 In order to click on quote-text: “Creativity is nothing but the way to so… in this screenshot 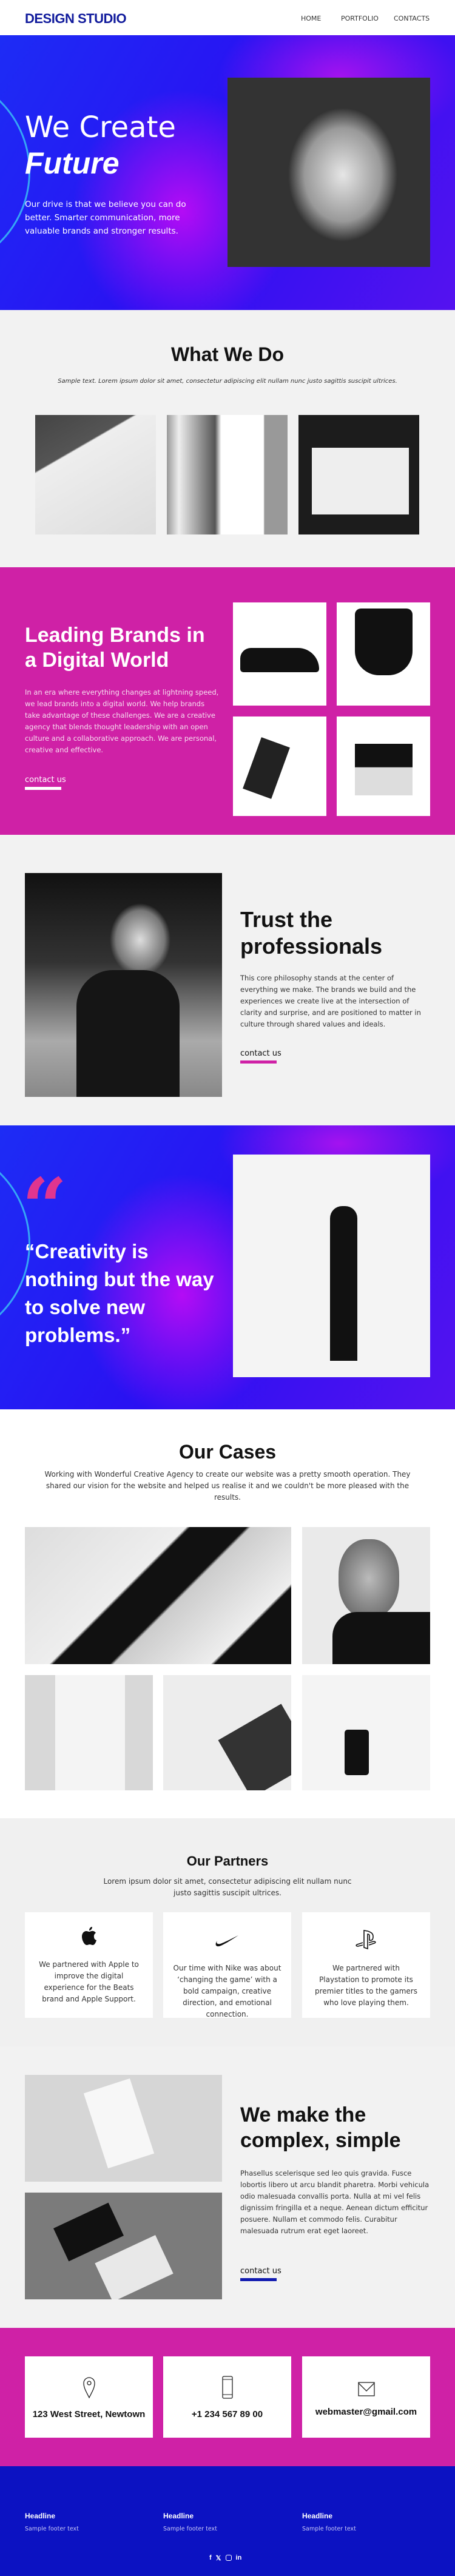, I will do `click(119, 1293)`.